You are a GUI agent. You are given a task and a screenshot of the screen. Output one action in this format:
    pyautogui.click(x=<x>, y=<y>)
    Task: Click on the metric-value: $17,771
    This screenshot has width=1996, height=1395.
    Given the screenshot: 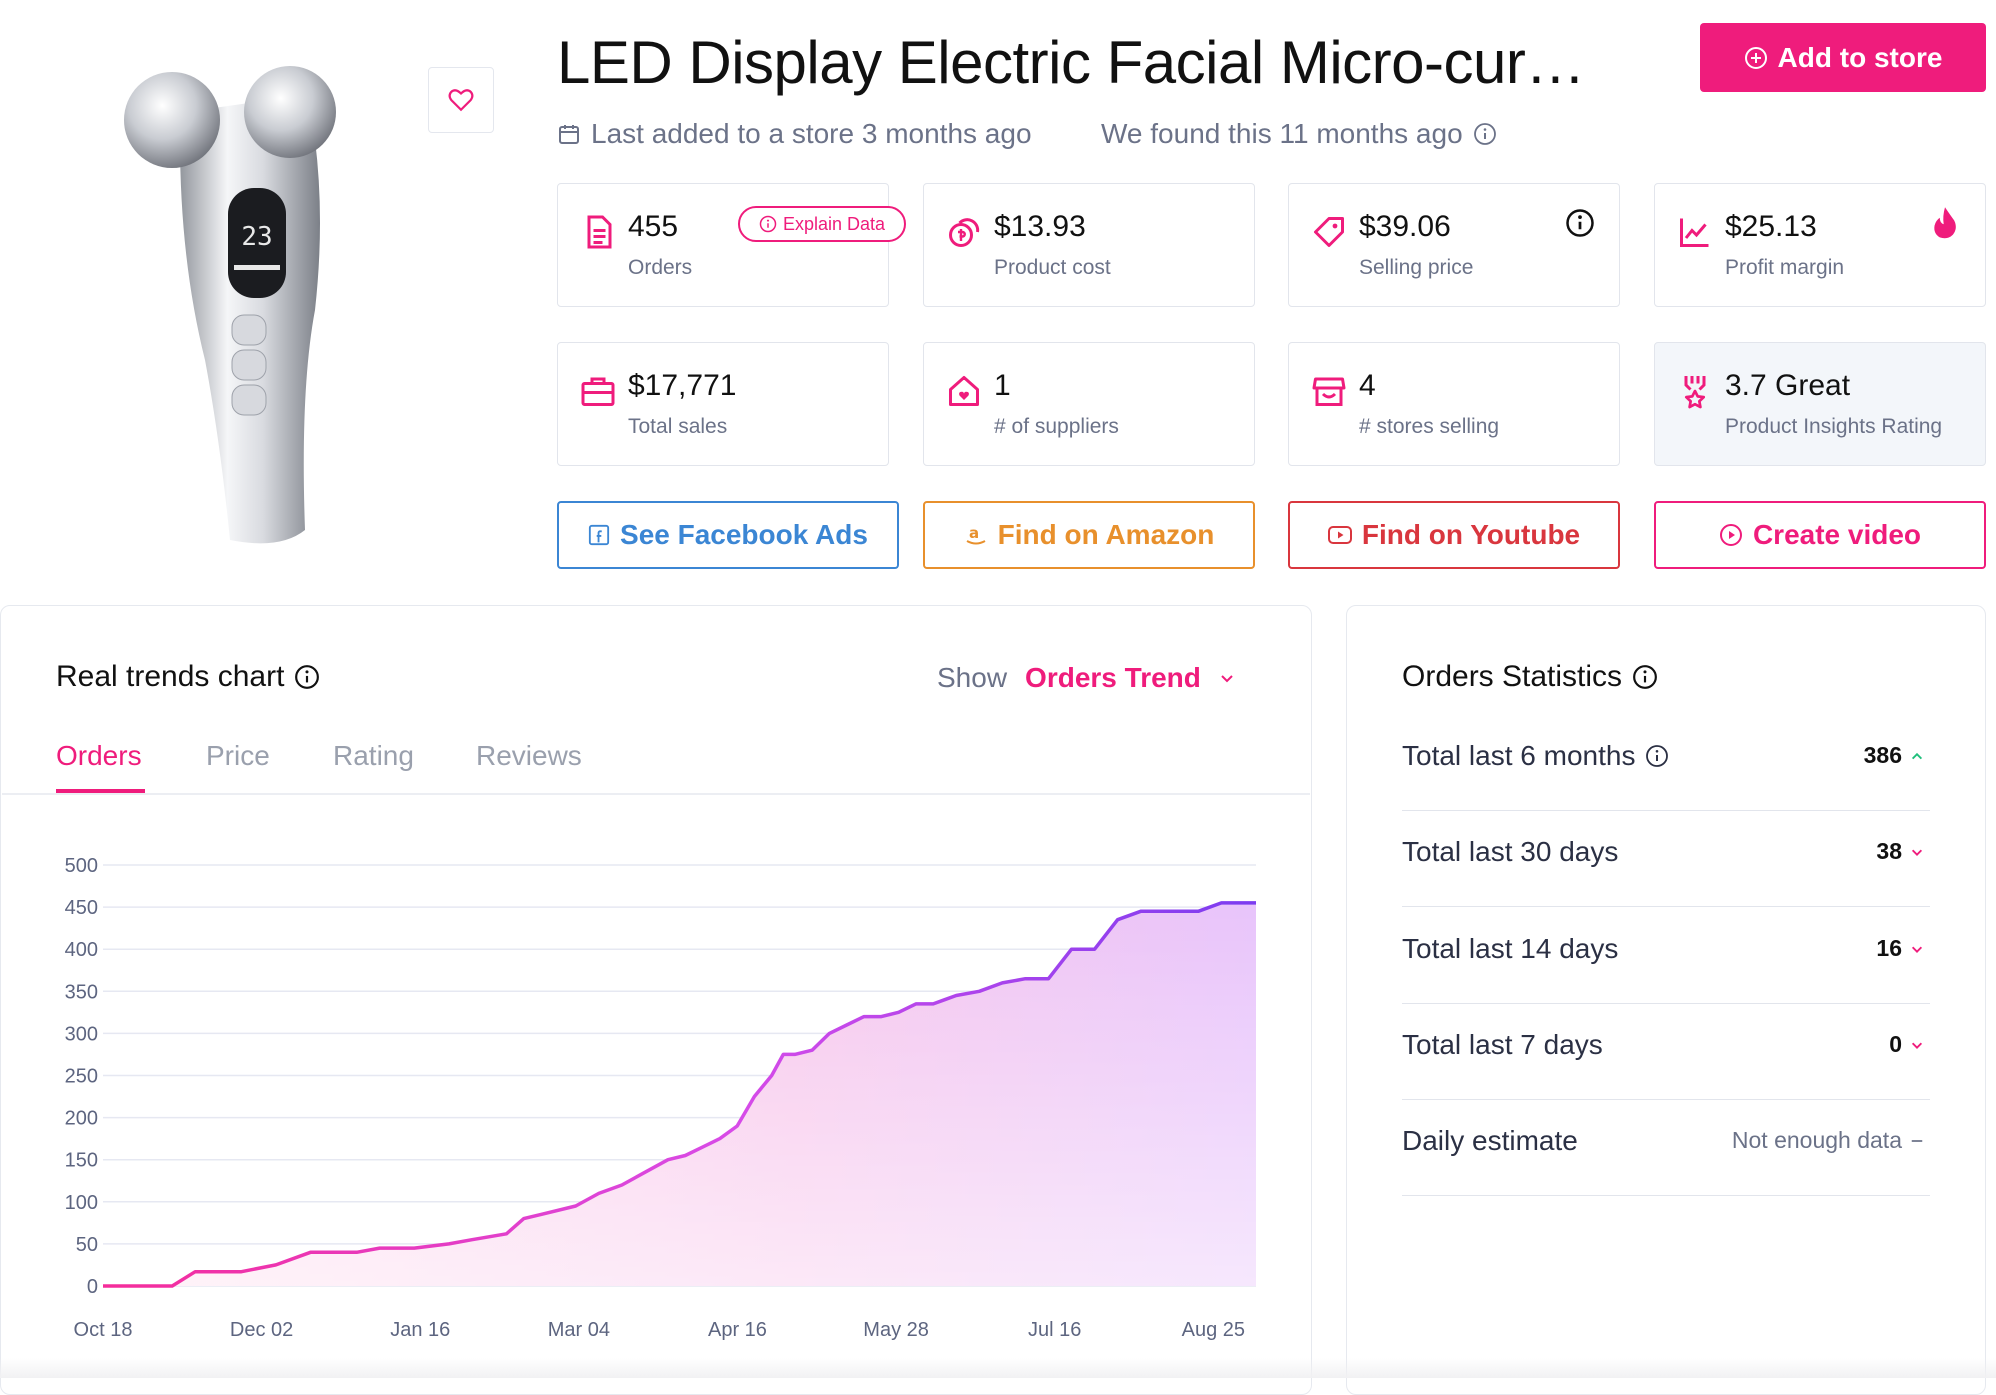 What is the action you would take?
    pyautogui.click(x=682, y=385)
    